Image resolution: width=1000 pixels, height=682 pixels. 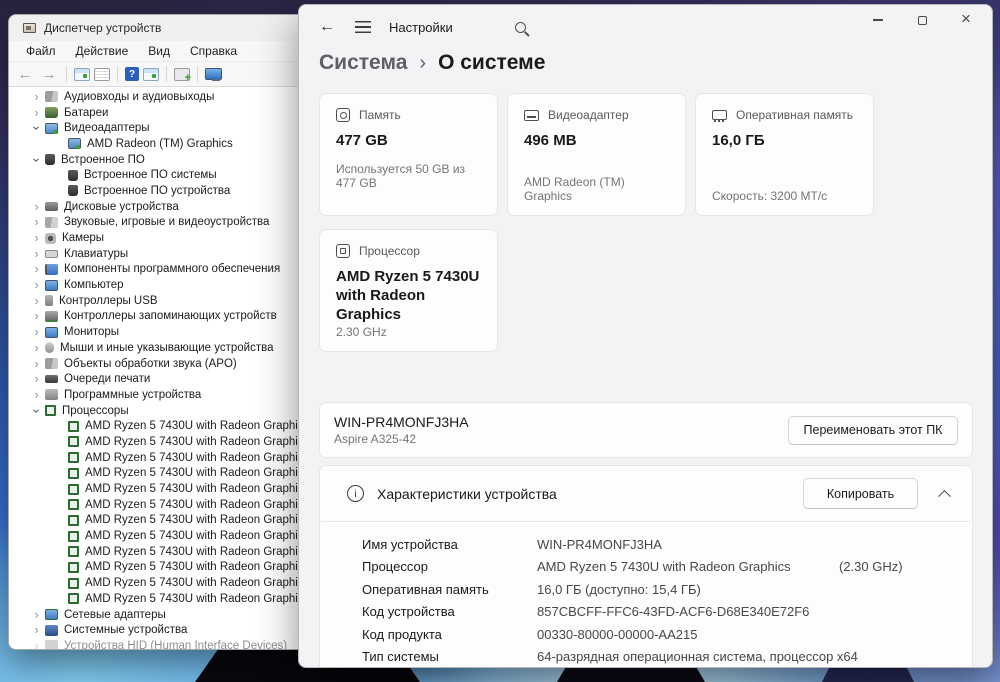 I want to click on search-icon, so click(x=520, y=27).